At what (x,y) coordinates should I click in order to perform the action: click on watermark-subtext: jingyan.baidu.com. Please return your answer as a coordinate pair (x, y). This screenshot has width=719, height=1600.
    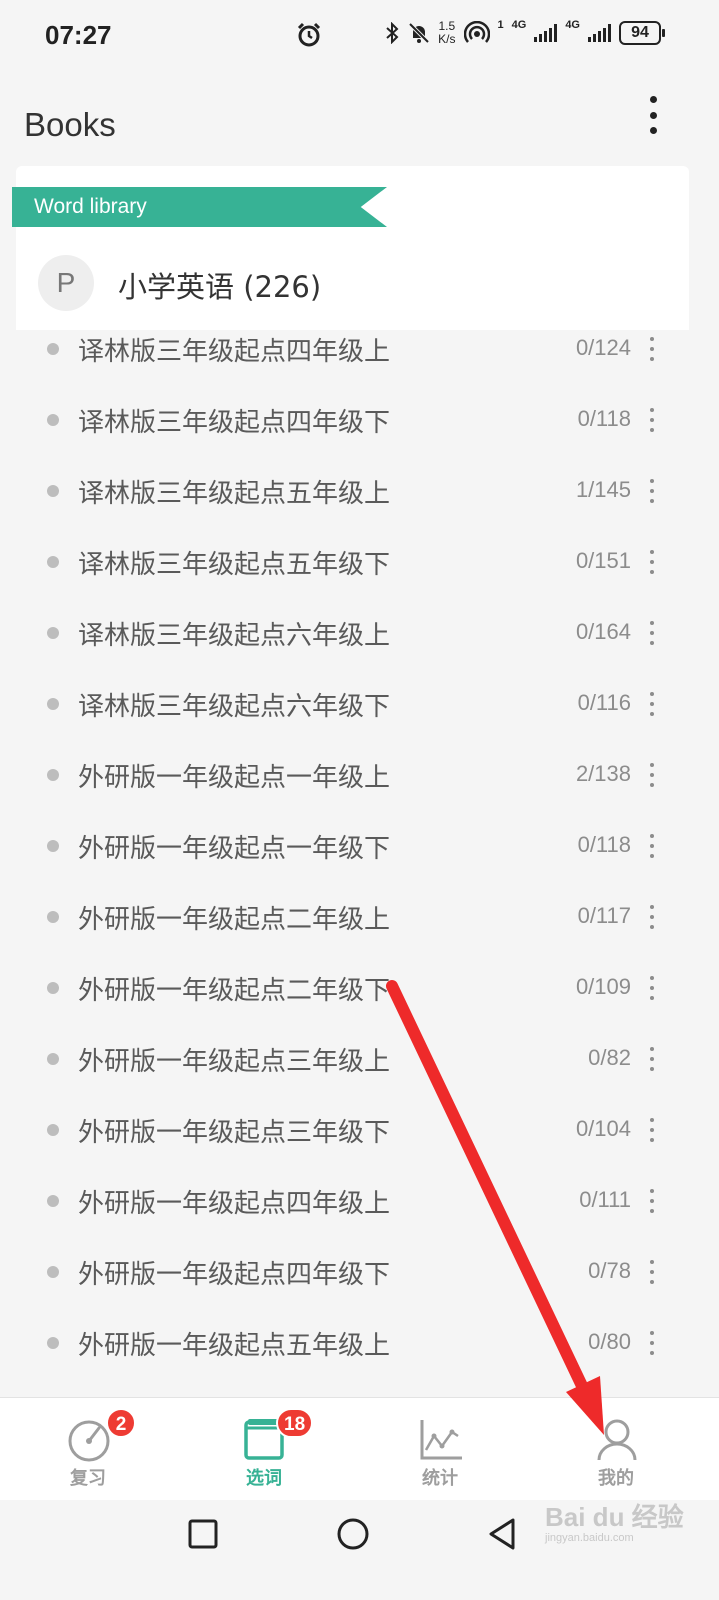
    Looking at the image, I should click on (589, 1538).